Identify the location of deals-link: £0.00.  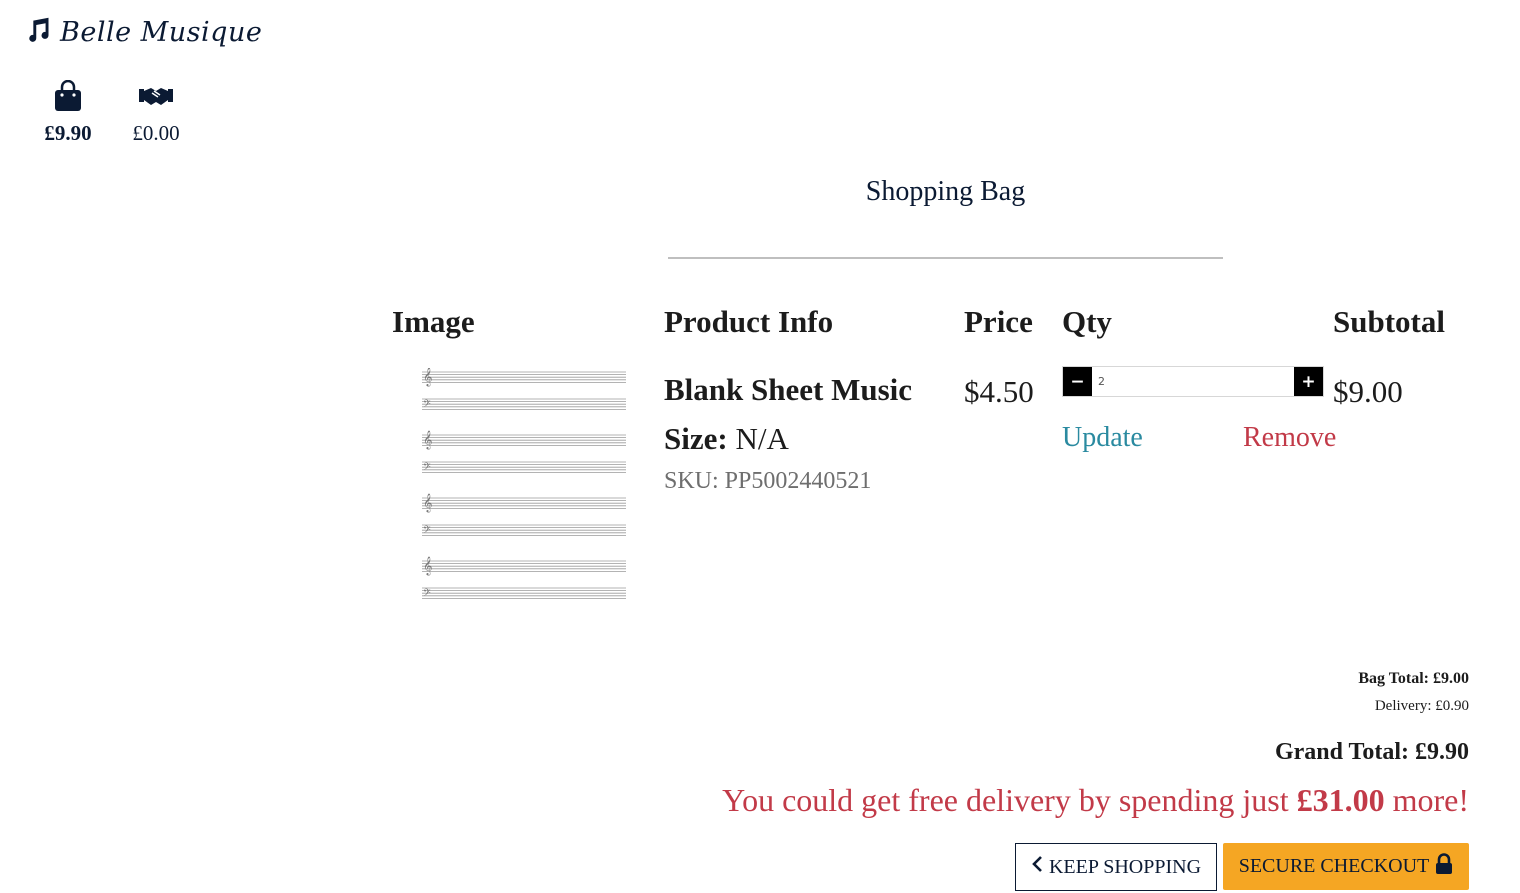
(156, 113).